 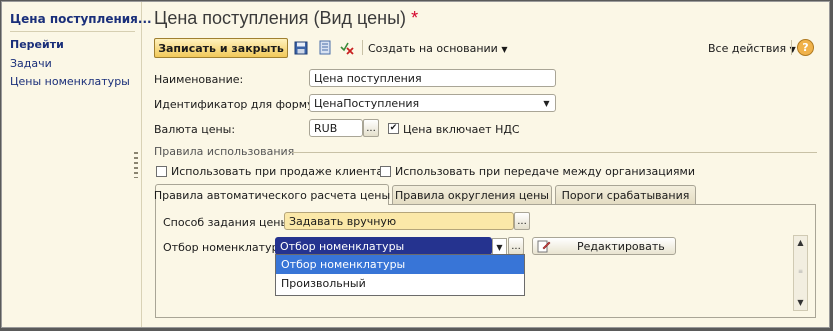 I want to click on modified-marker: *, so click(x=415, y=18).